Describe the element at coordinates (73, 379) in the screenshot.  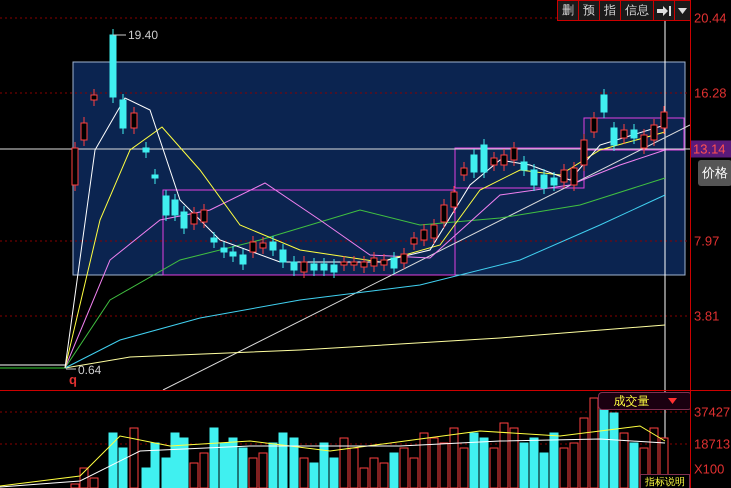
I see `marker-label: q` at that location.